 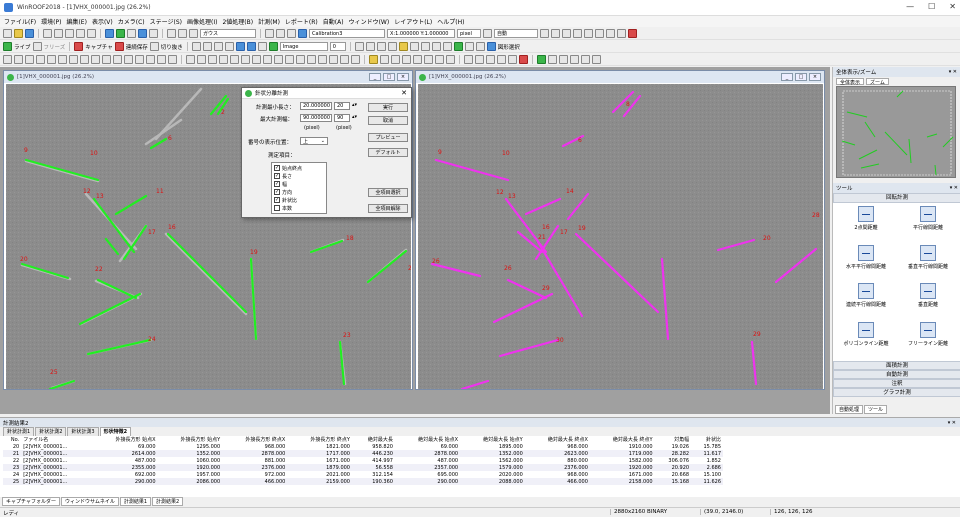 I want to click on zoom-icon, so click(x=544, y=33).